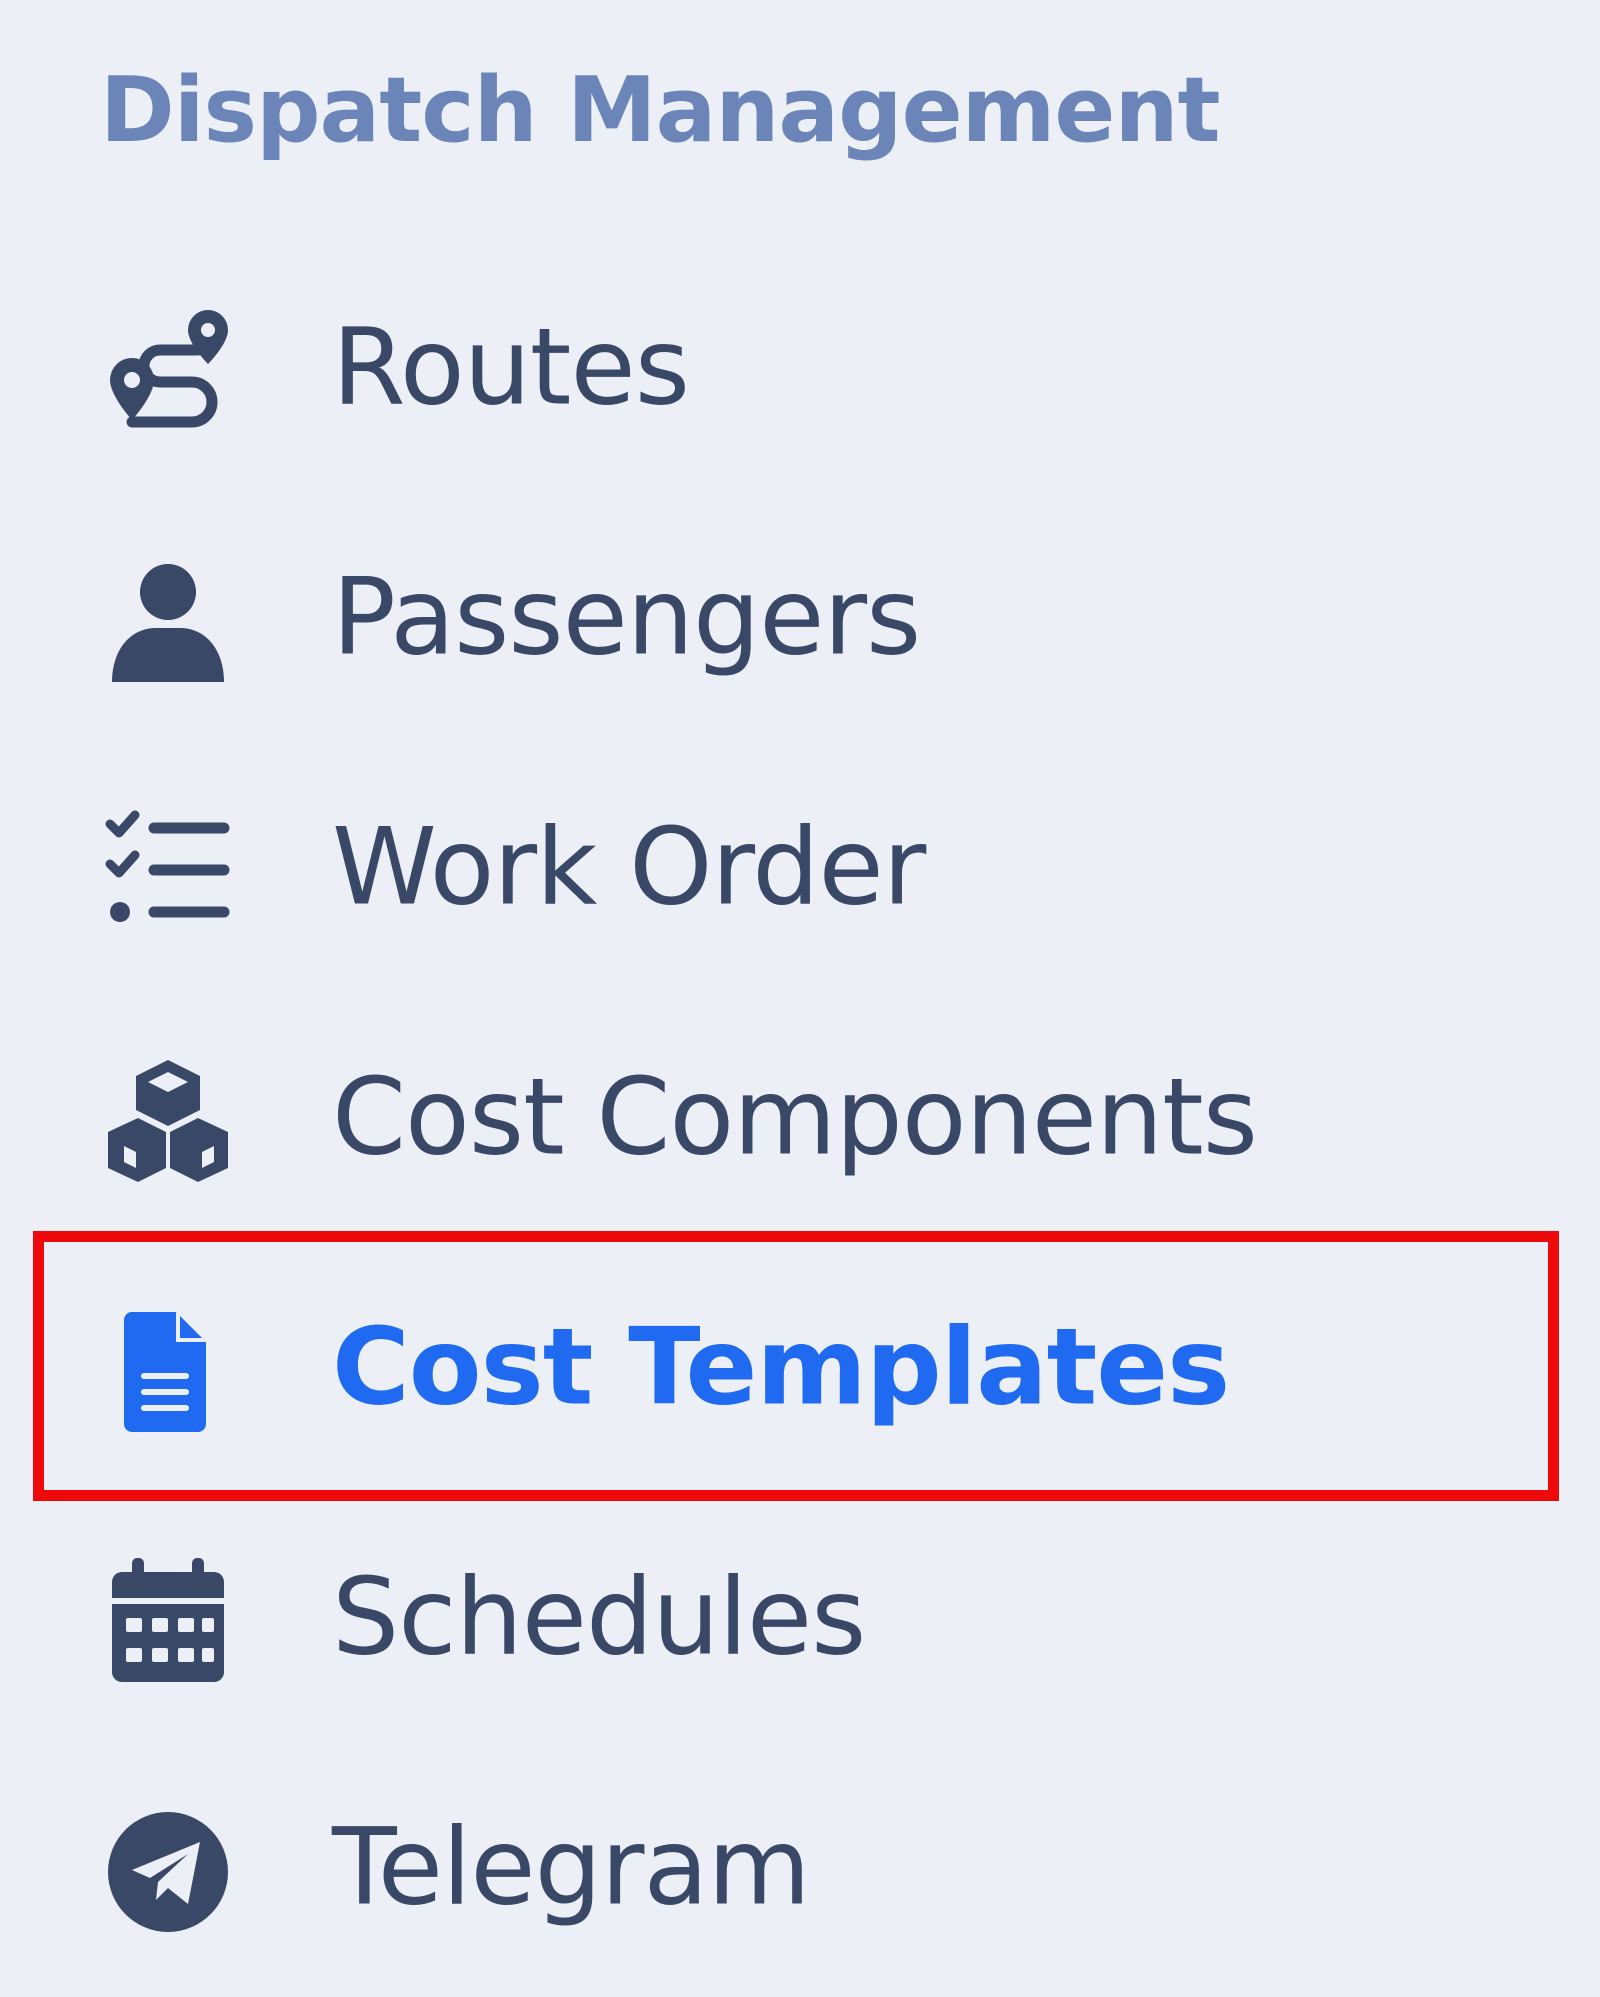 The image size is (1600, 1997). I want to click on sidebar-item-work-order: Work Order, so click(800, 872).